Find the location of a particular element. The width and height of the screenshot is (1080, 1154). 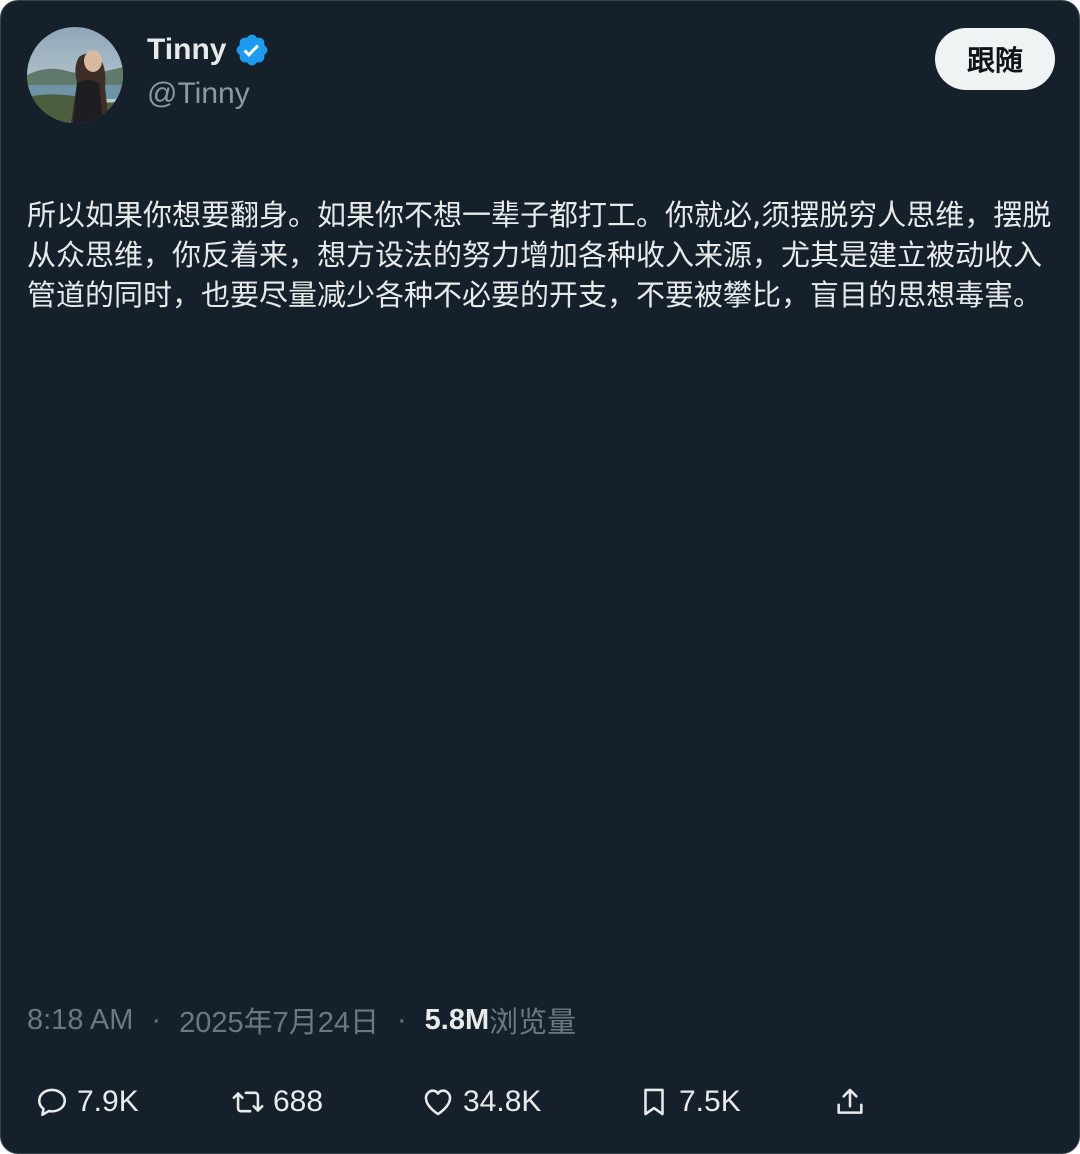

author-name-text: Tinny is located at coordinates (187, 49).